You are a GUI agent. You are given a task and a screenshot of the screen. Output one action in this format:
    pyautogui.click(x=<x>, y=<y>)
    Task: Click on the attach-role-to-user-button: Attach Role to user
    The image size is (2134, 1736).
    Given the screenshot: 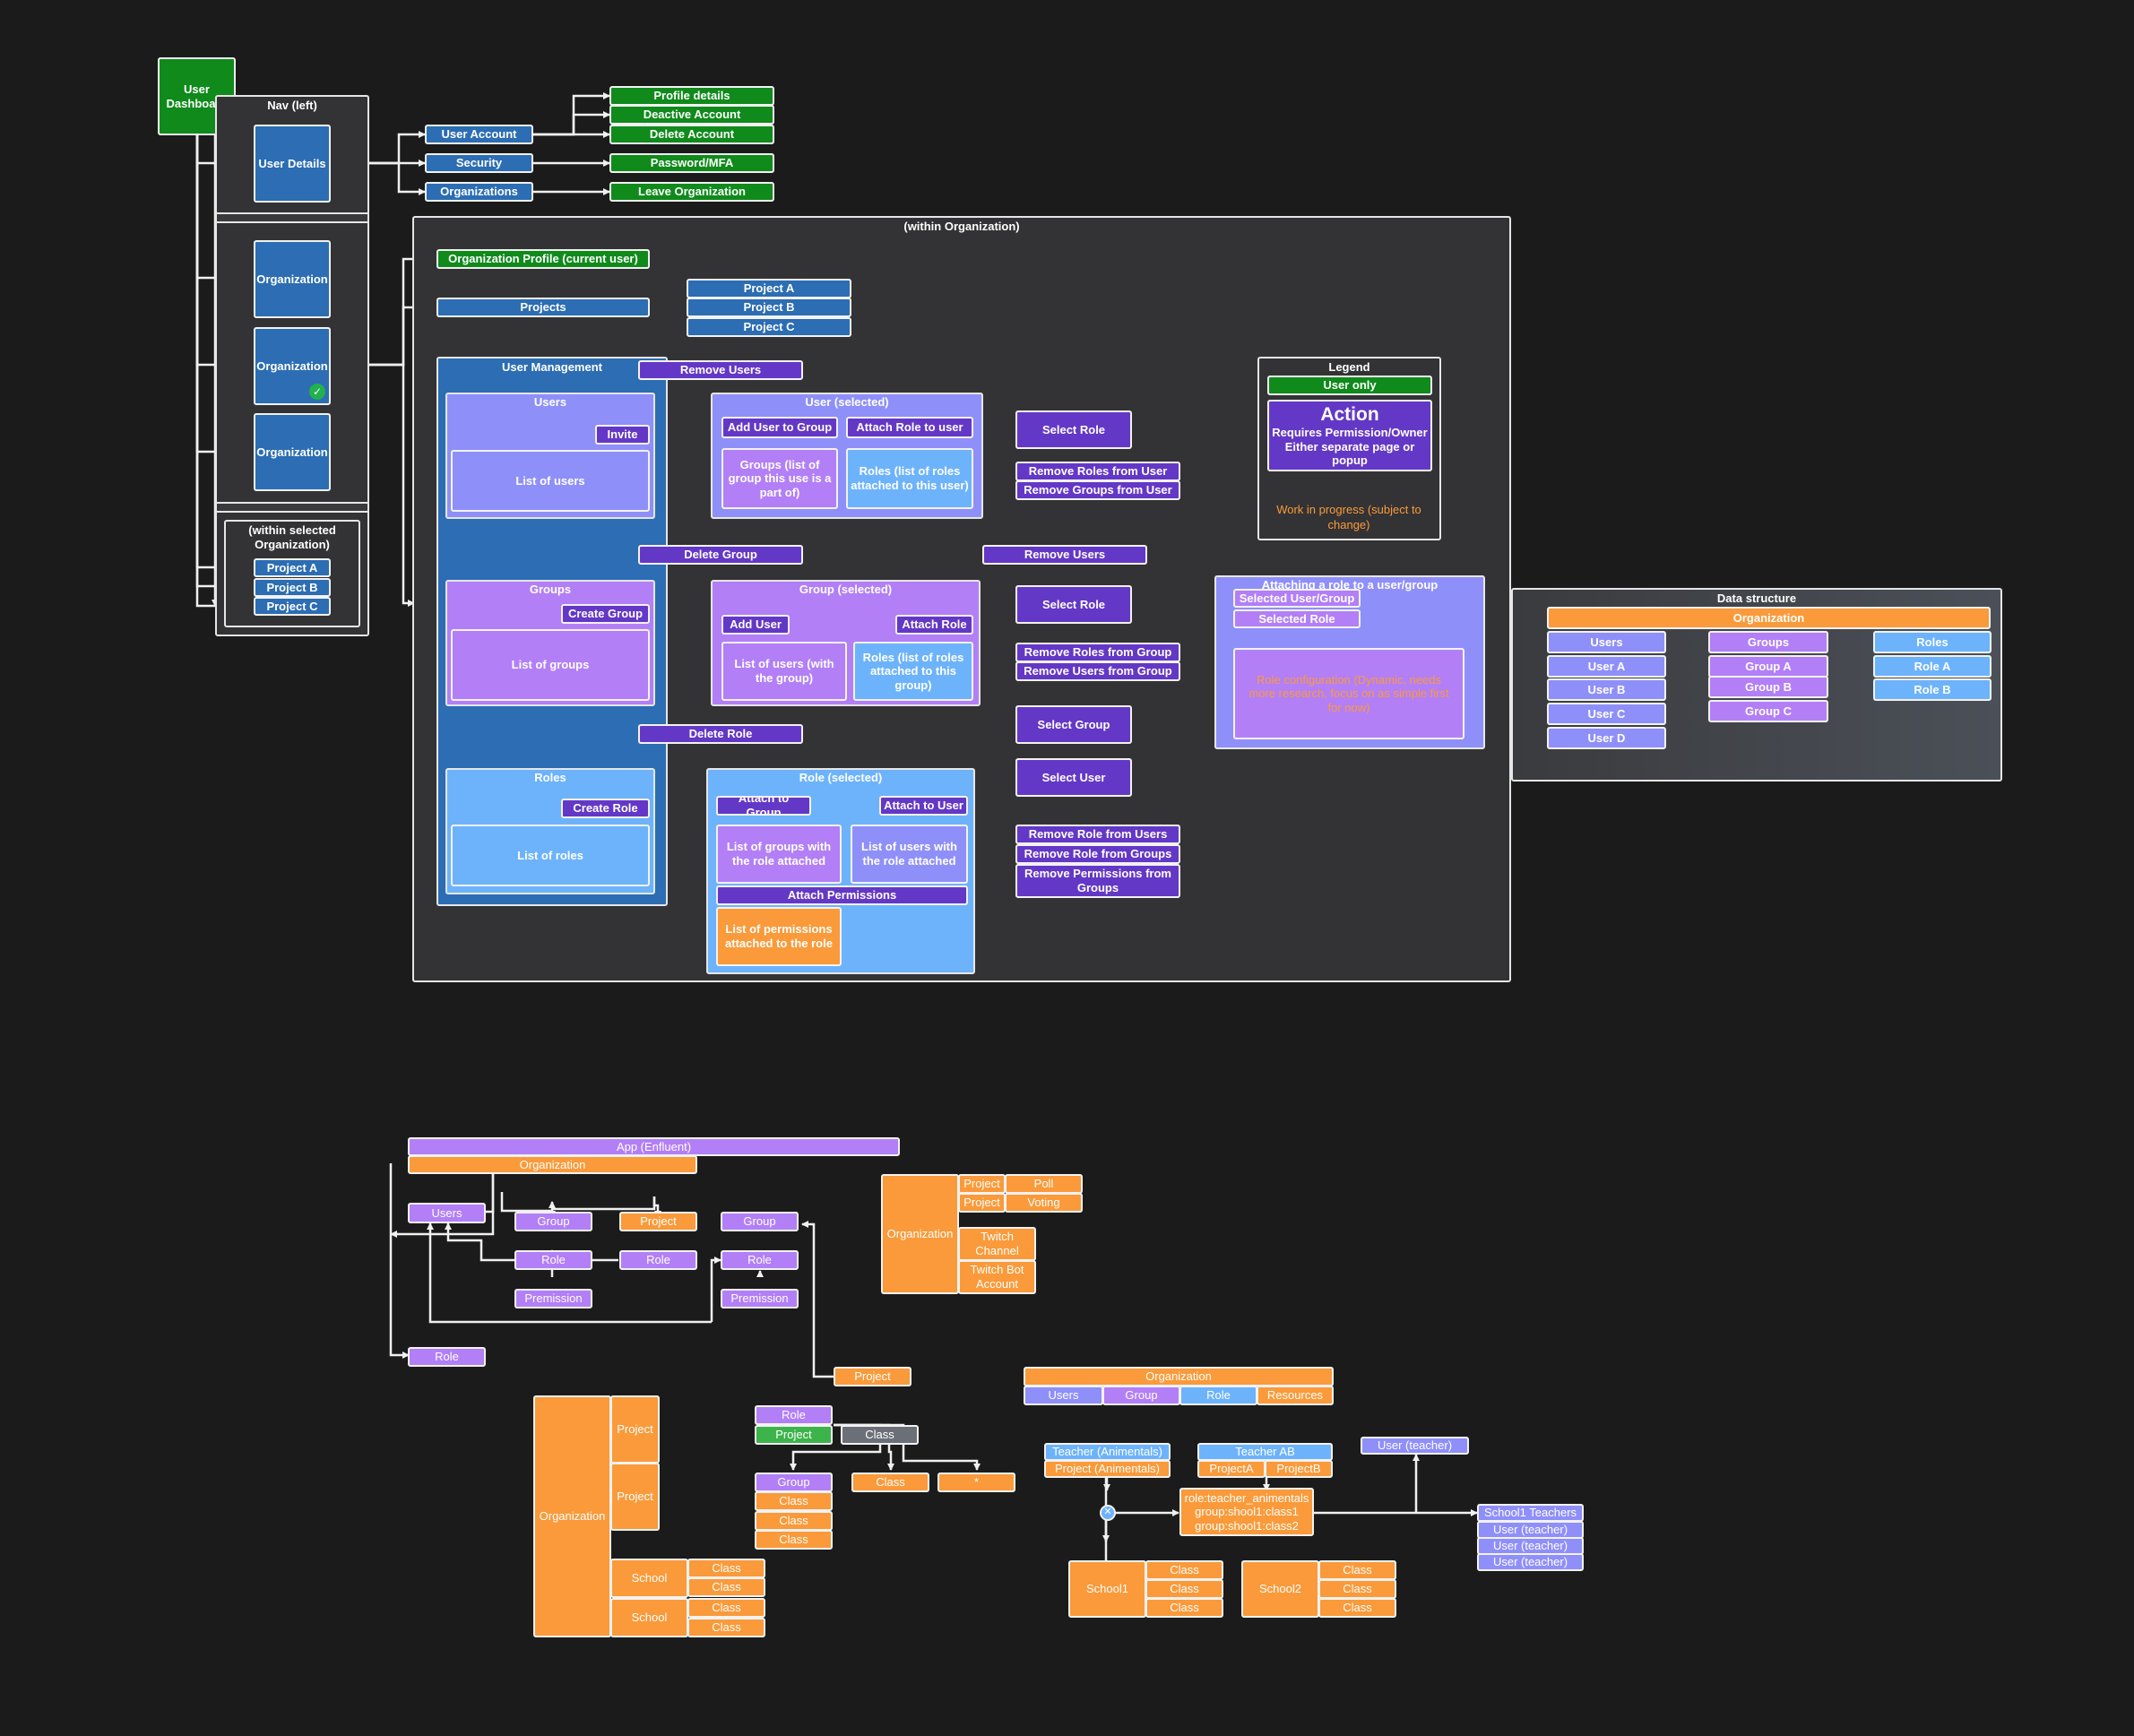 What is the action you would take?
    pyautogui.click(x=909, y=427)
    